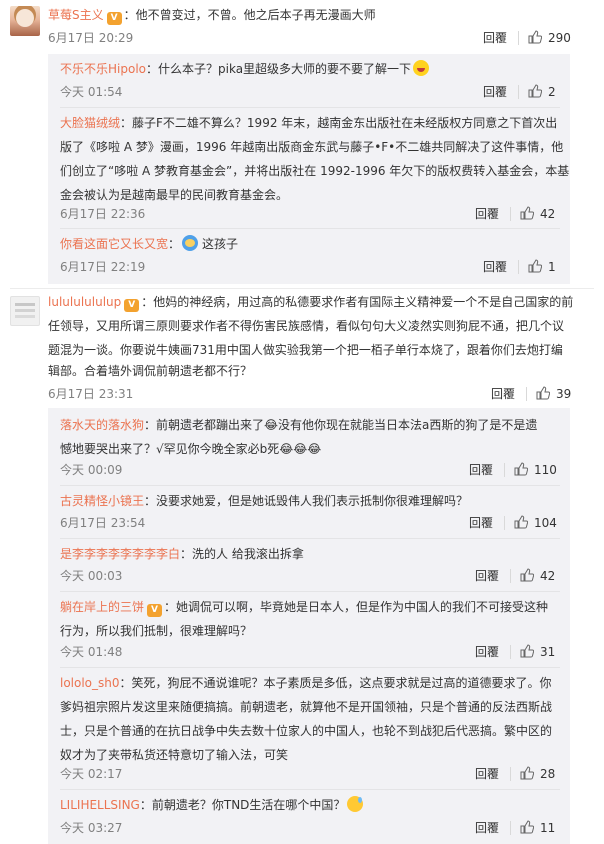 This screenshot has height=844, width=604. I want to click on username-link: 落水天的落水狗, so click(102, 425).